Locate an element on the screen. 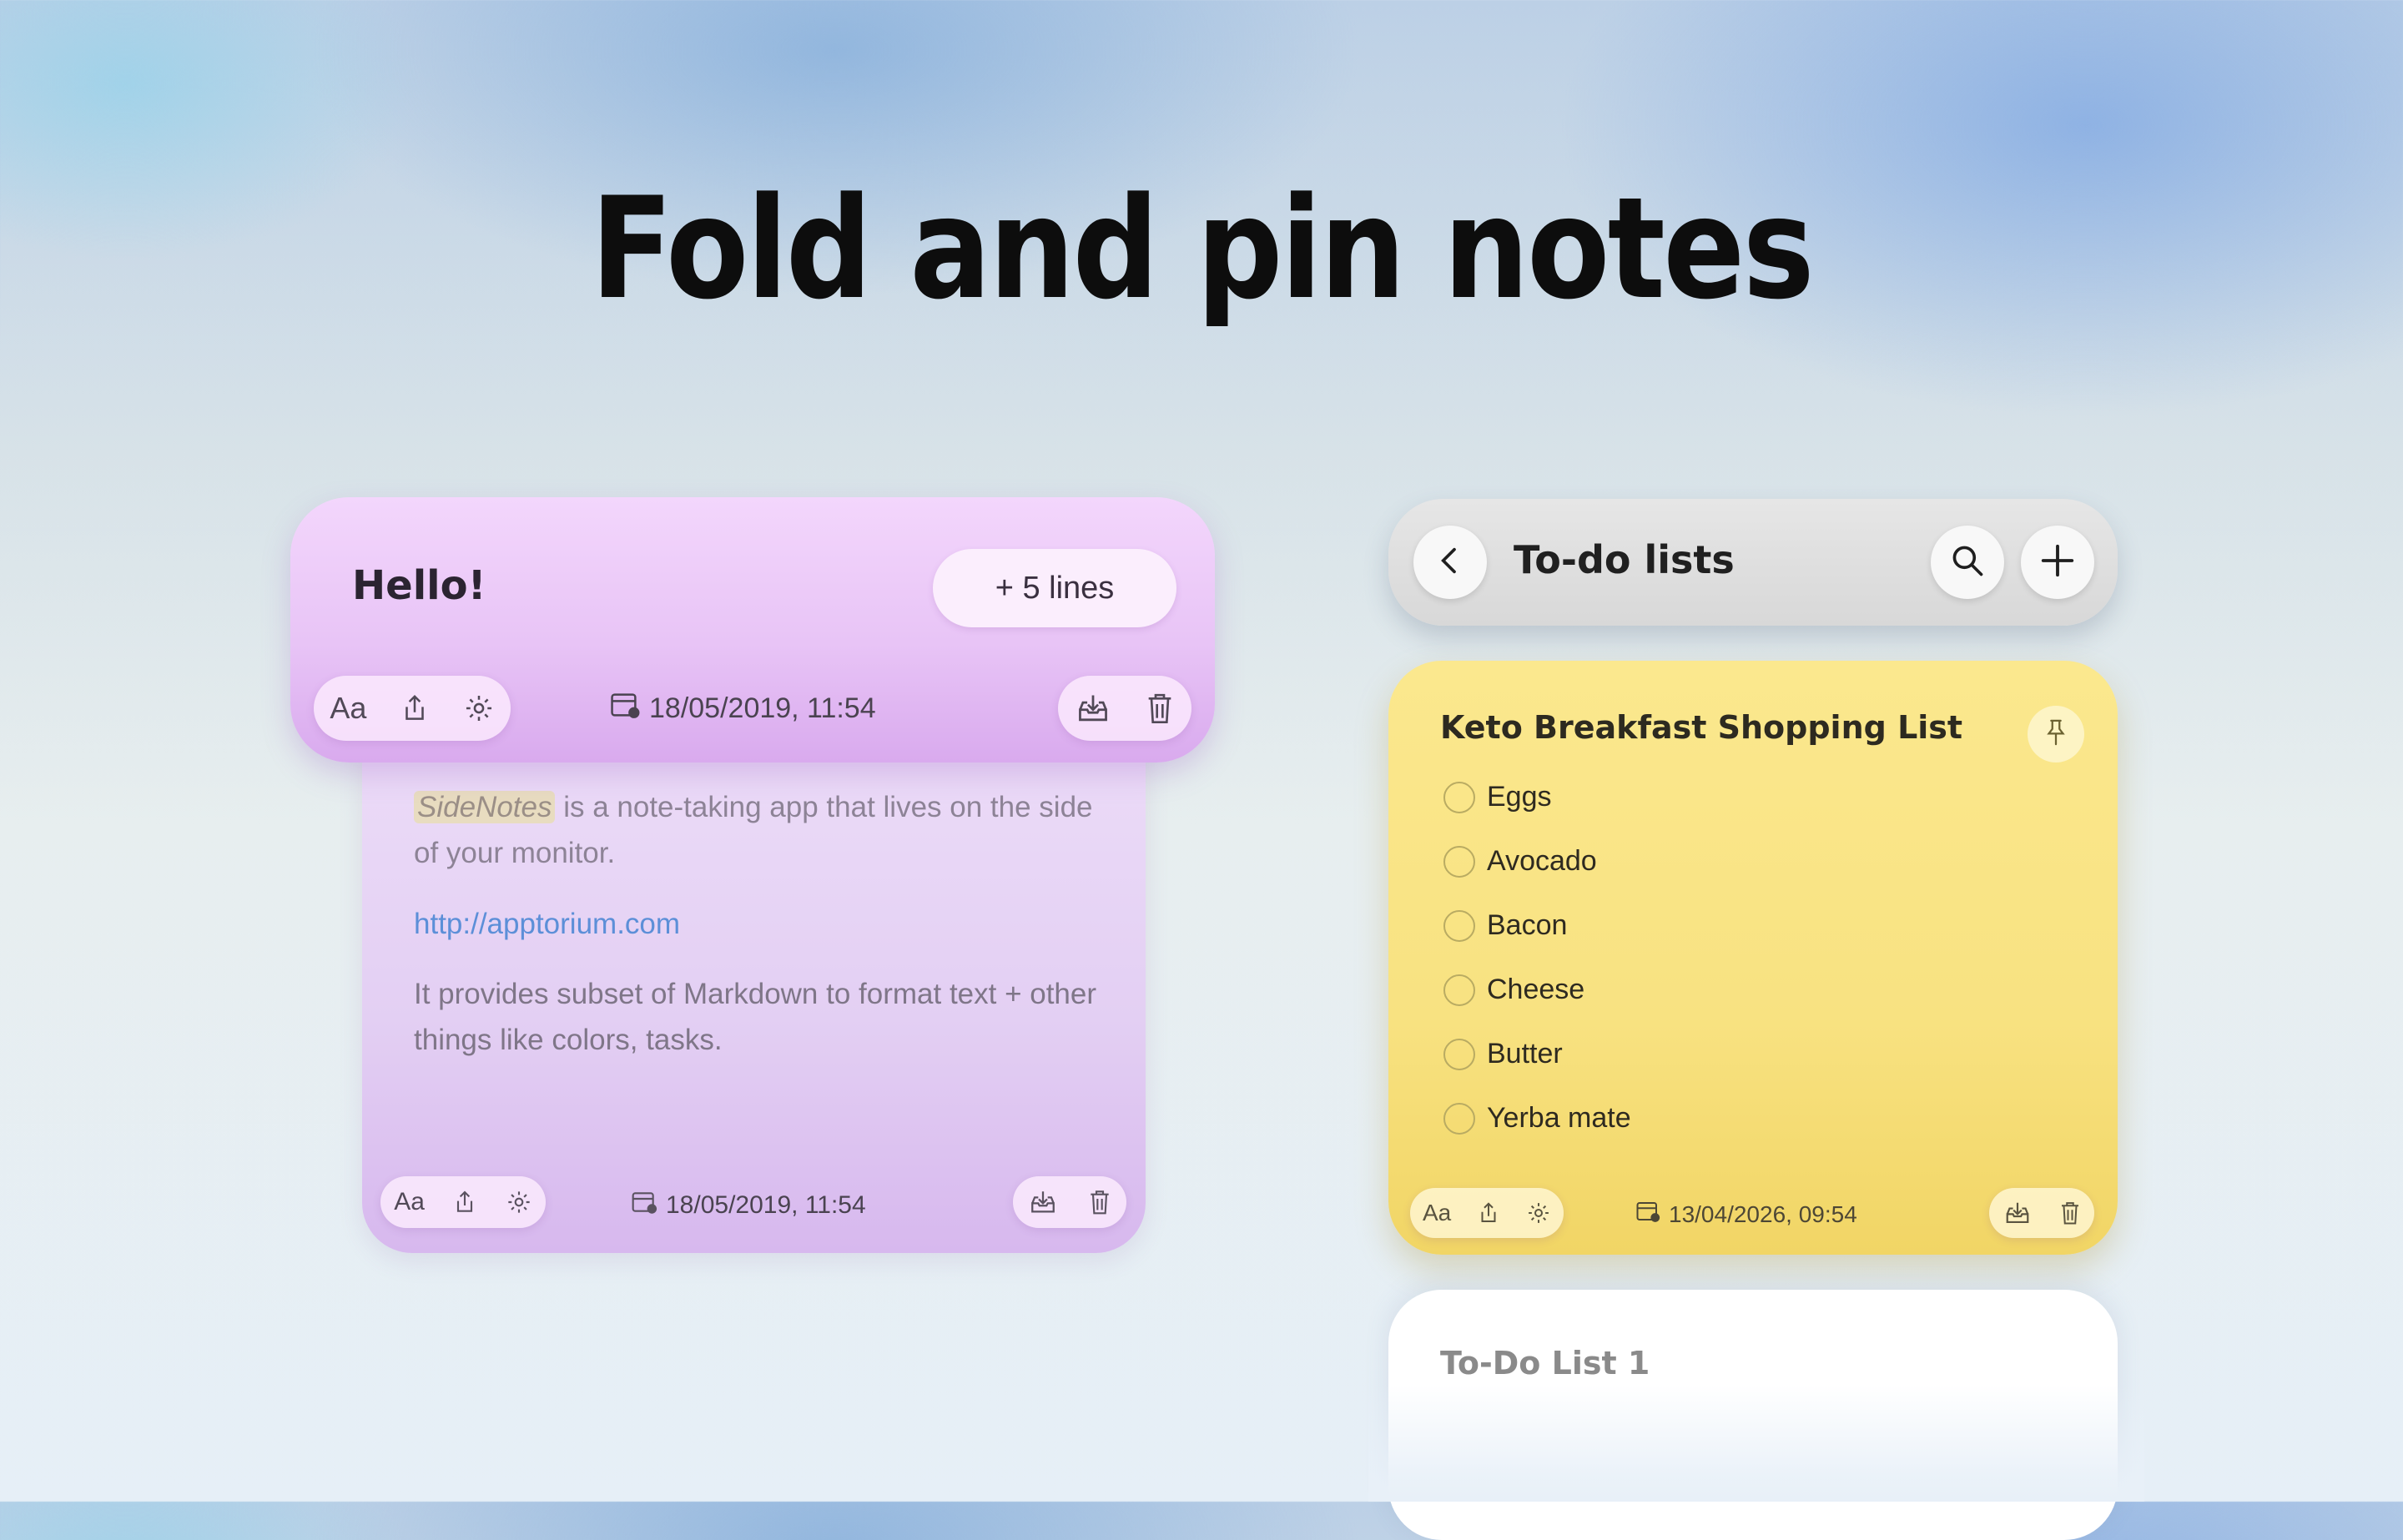  card-date: 13/04/2026, 09:54 is located at coordinates (1746, 1214).